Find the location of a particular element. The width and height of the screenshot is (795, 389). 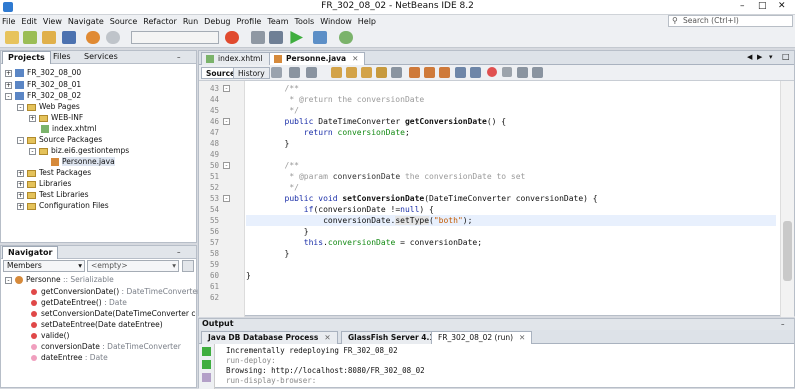

menu-profile: Profile is located at coordinates (248, 21).